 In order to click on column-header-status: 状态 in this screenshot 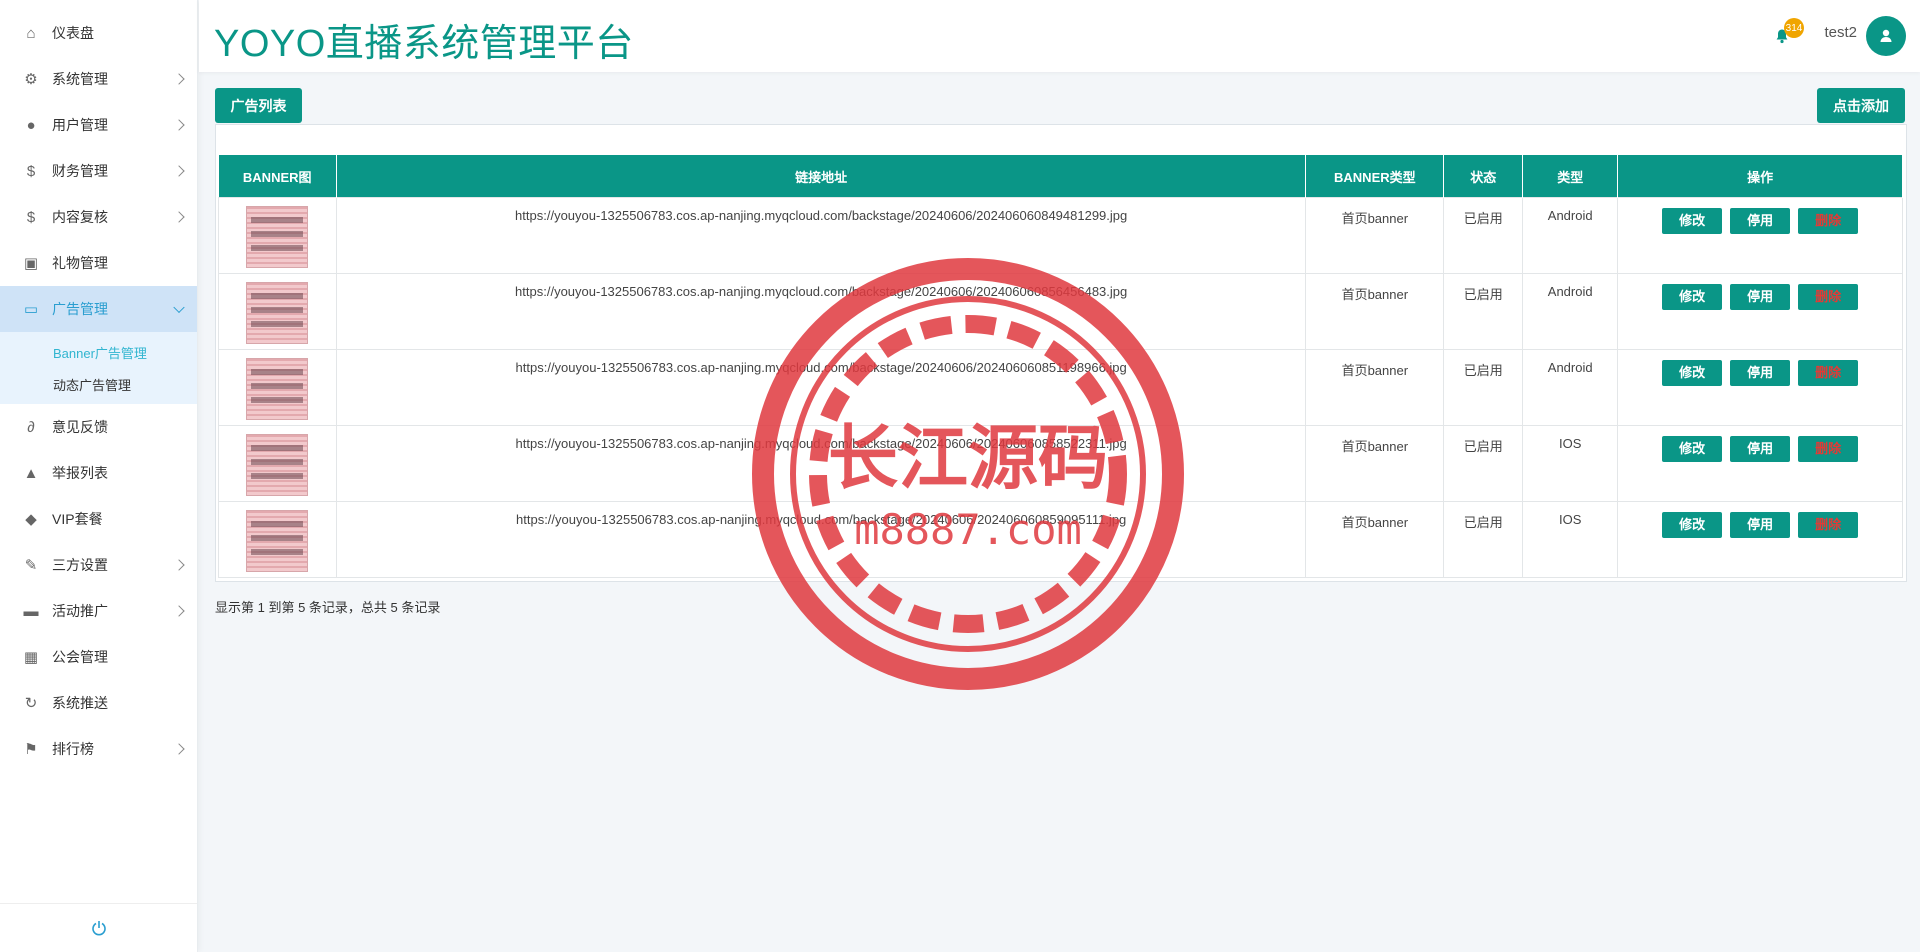, I will do `click(1483, 176)`.